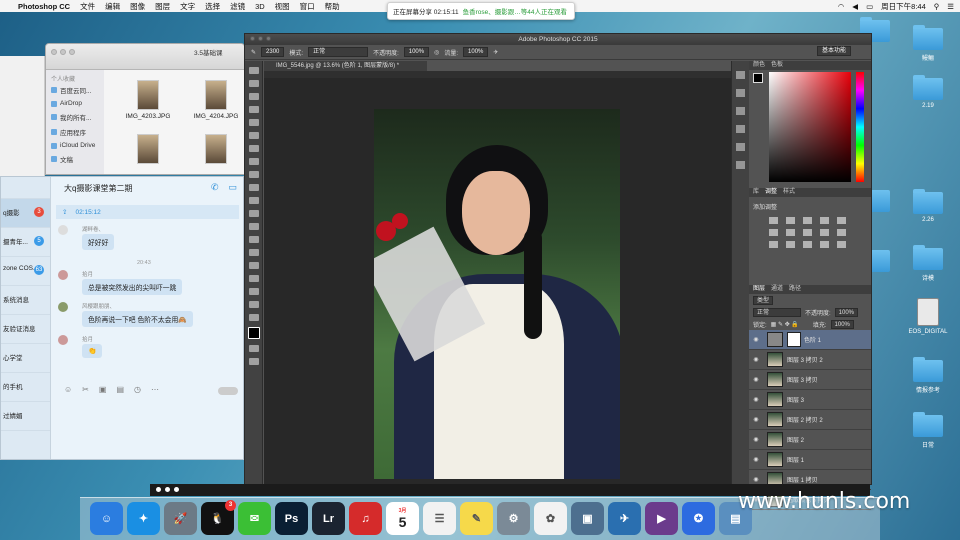  What do you see at coordinates (550, 518) in the screenshot?
I see `dock-photos-icon: ✿` at bounding box center [550, 518].